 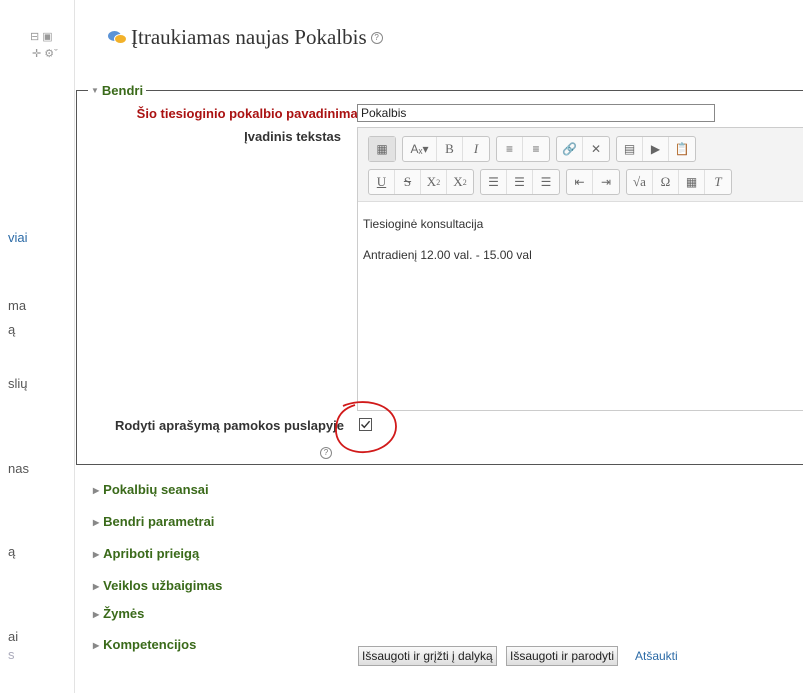 I want to click on name-label-text: Šio tiesioginio pokalbio pavadinimas, so click(x=250, y=113).